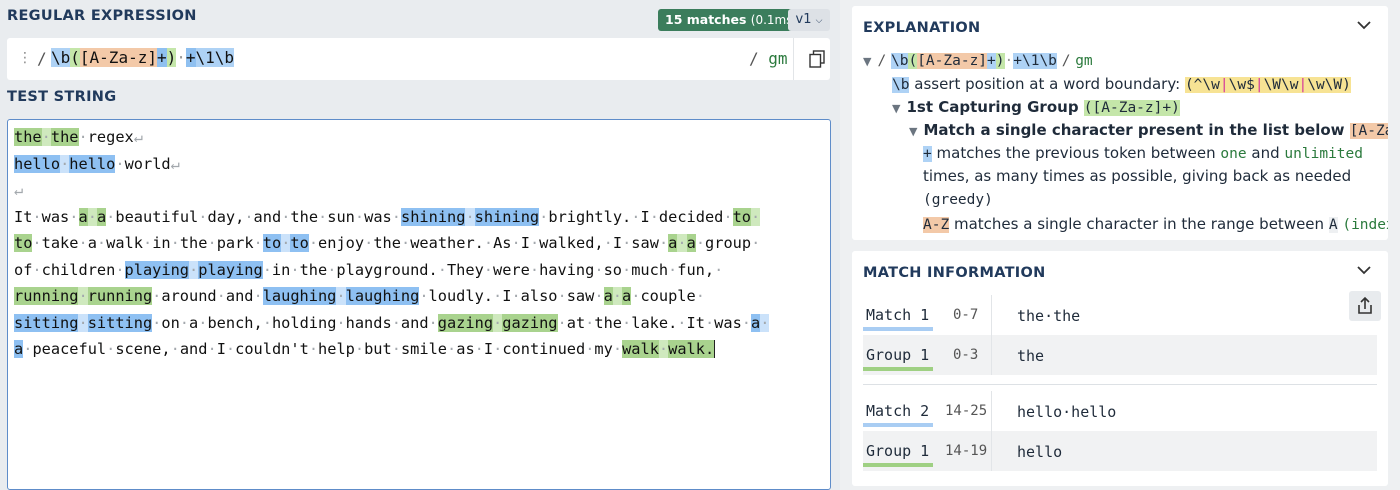 This screenshot has height=490, width=1400. I want to click on explanation-label: 1st Capturing Group, so click(992, 107).